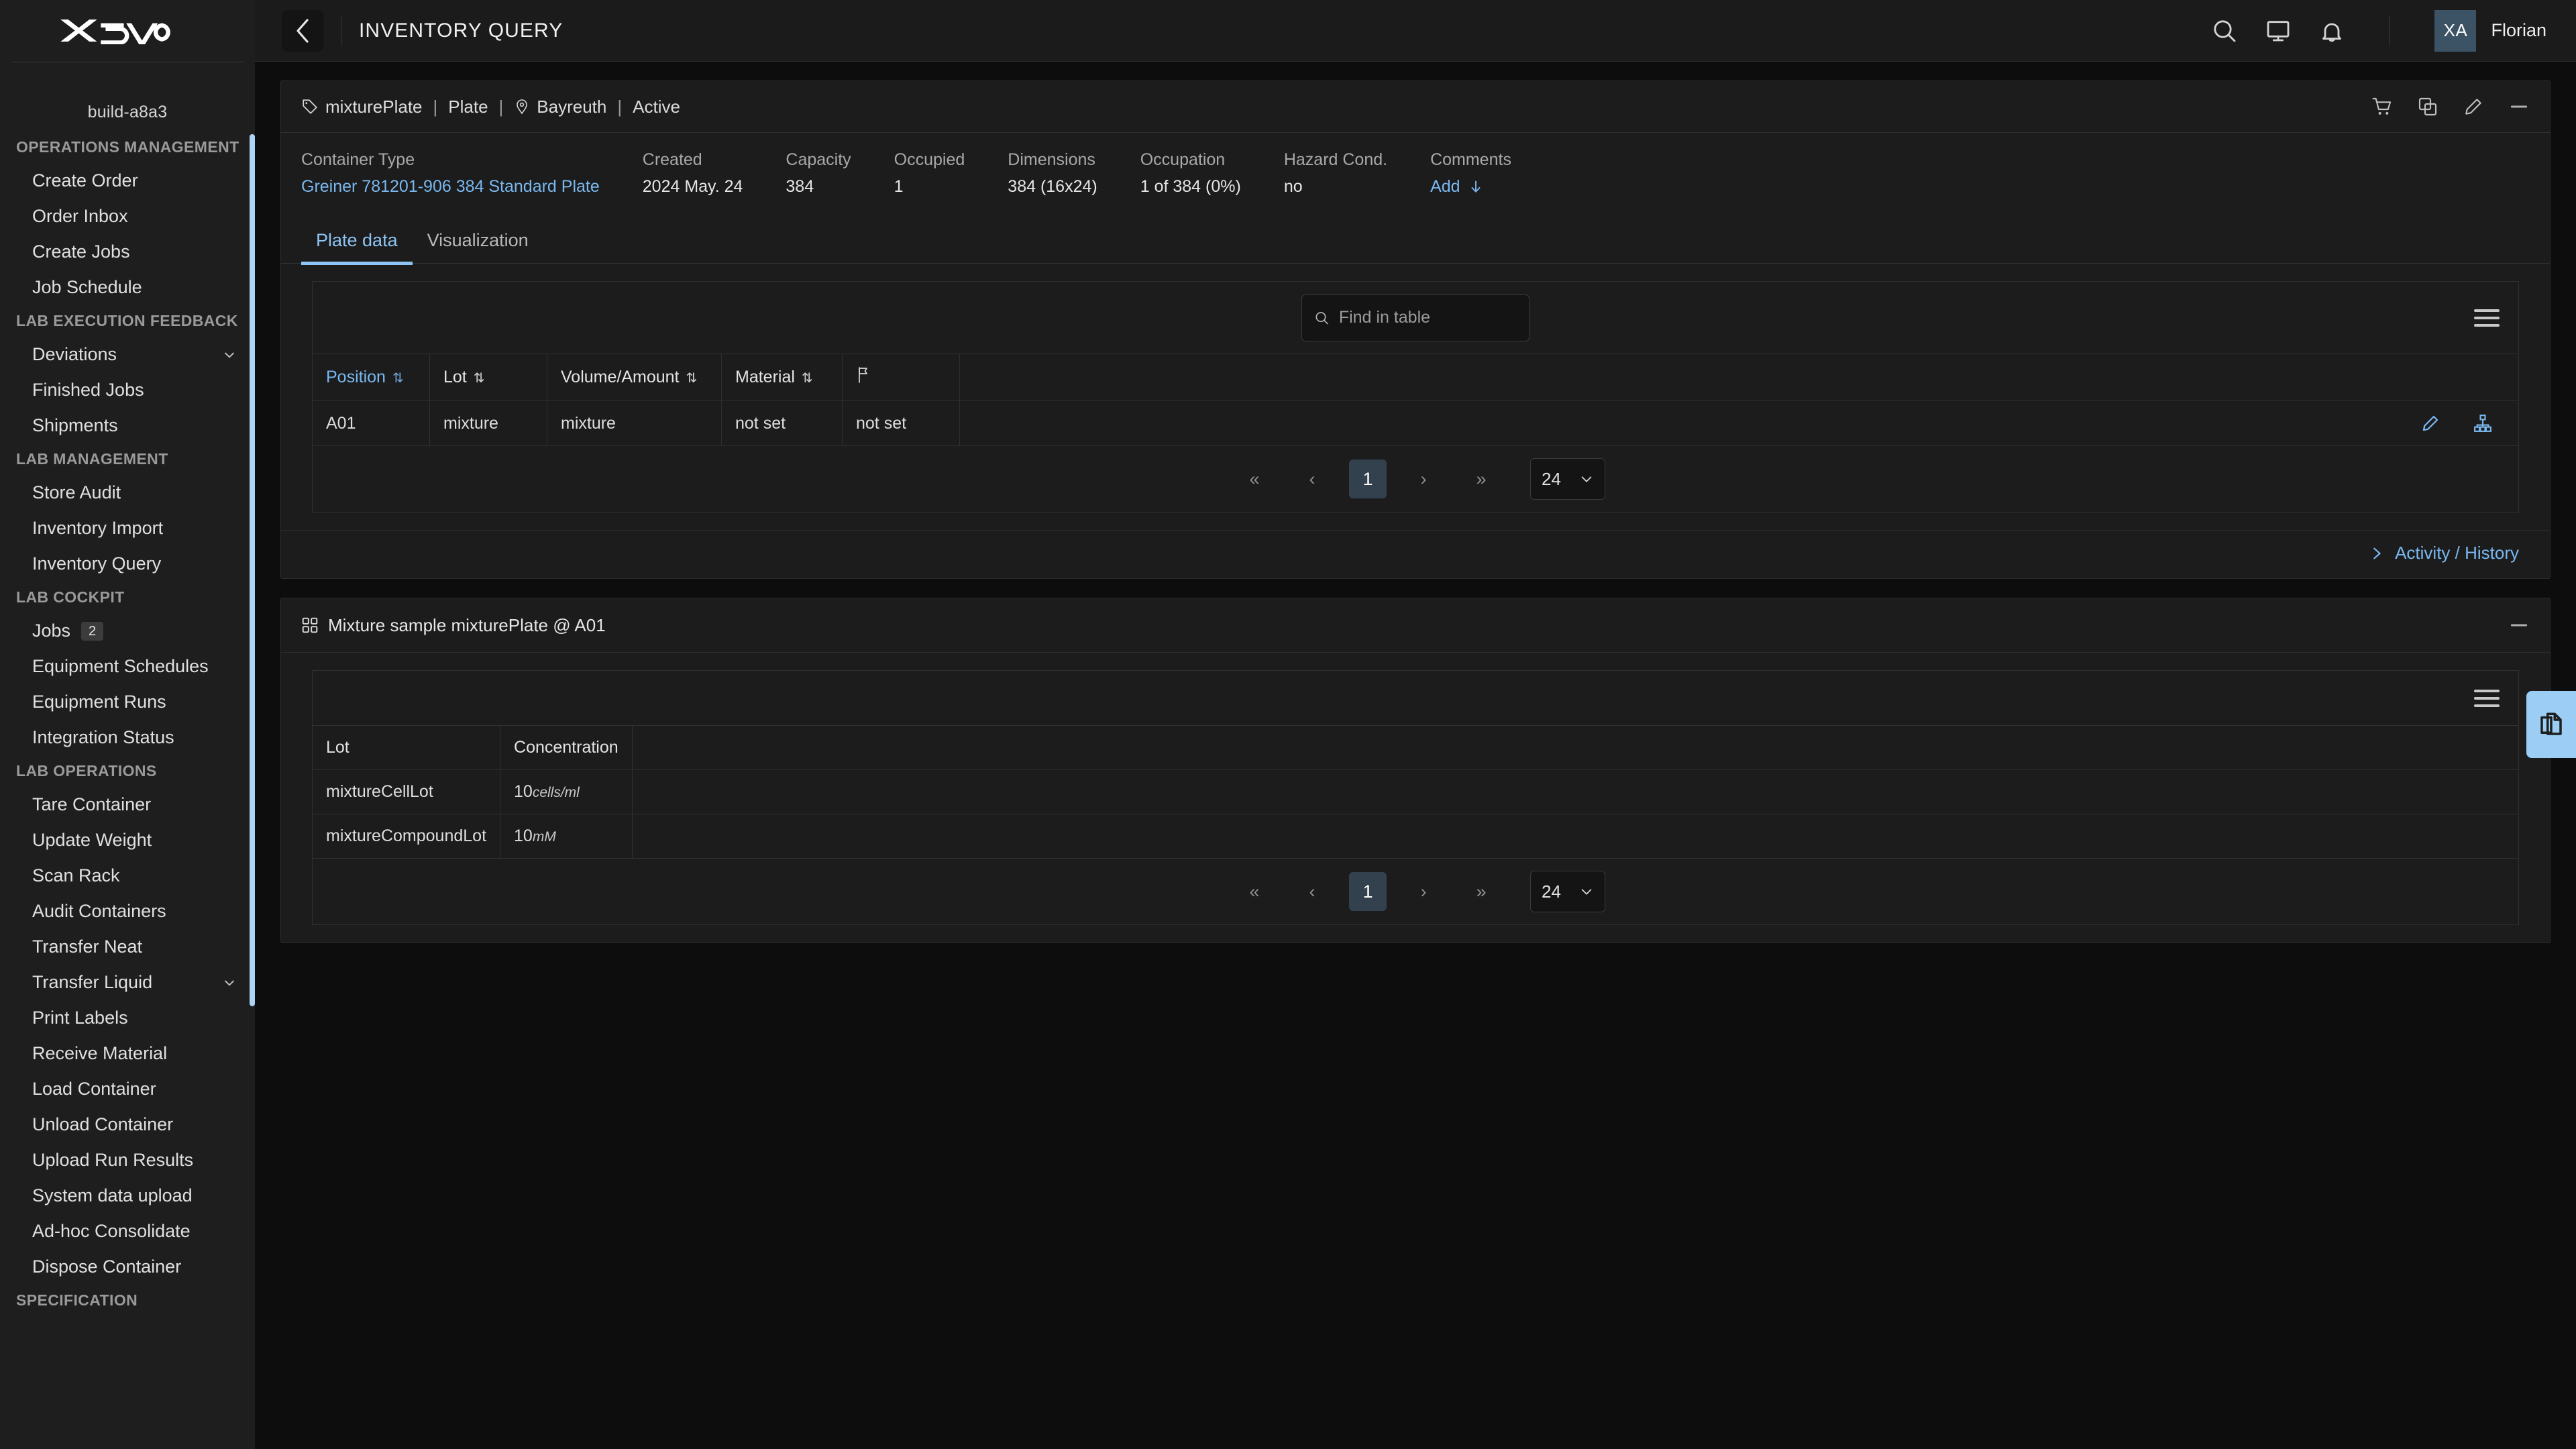 This screenshot has width=2576, height=1449. What do you see at coordinates (1575, 791) in the screenshot?
I see `cell-blank` at bounding box center [1575, 791].